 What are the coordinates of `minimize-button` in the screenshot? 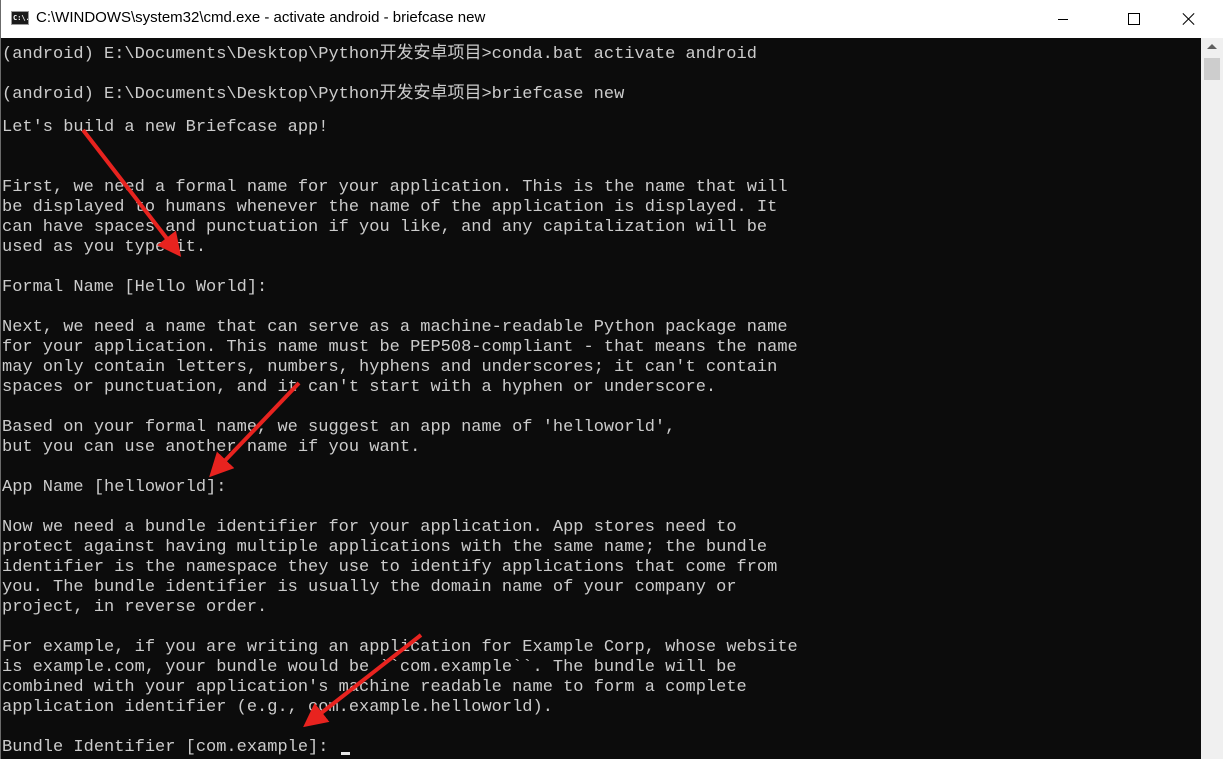 It's located at (1063, 19).